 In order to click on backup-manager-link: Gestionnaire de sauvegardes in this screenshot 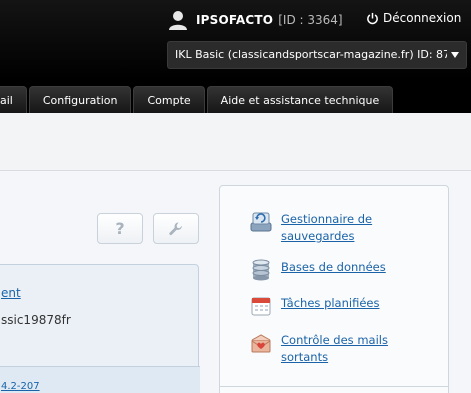, I will do `click(340, 228)`.